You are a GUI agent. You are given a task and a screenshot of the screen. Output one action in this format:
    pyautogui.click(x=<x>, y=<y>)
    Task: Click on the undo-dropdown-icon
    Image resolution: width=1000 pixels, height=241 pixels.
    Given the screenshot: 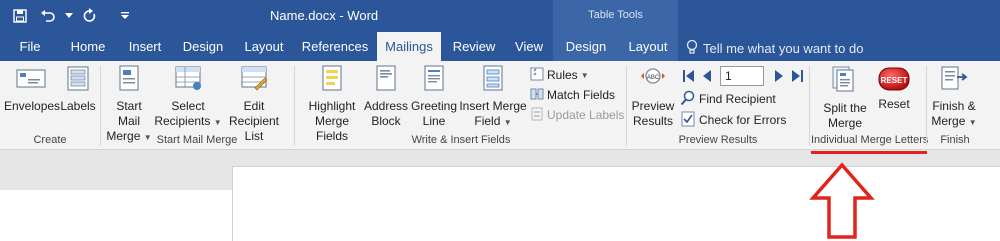 What is the action you would take?
    pyautogui.click(x=69, y=16)
    